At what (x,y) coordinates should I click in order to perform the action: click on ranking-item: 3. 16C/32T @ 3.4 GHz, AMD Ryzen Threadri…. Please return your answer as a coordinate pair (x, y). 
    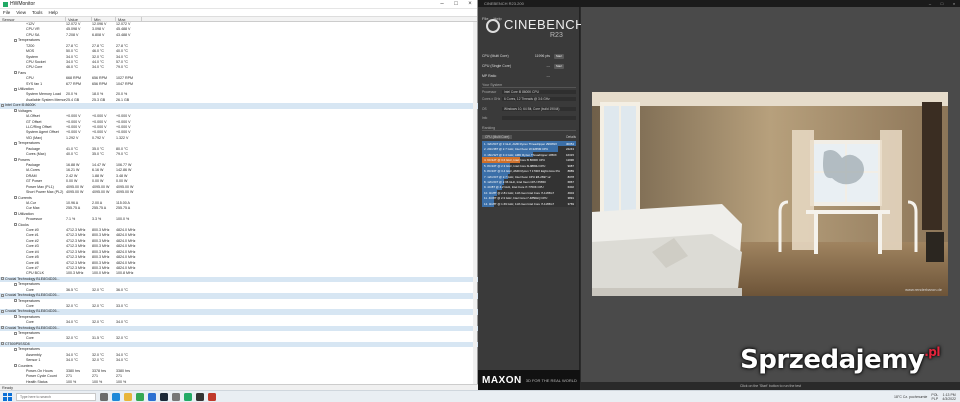
    Looking at the image, I should click on (529, 154).